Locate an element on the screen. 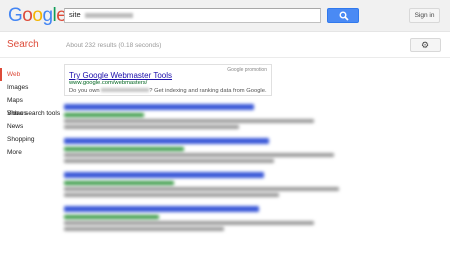  search-button is located at coordinates (343, 15).